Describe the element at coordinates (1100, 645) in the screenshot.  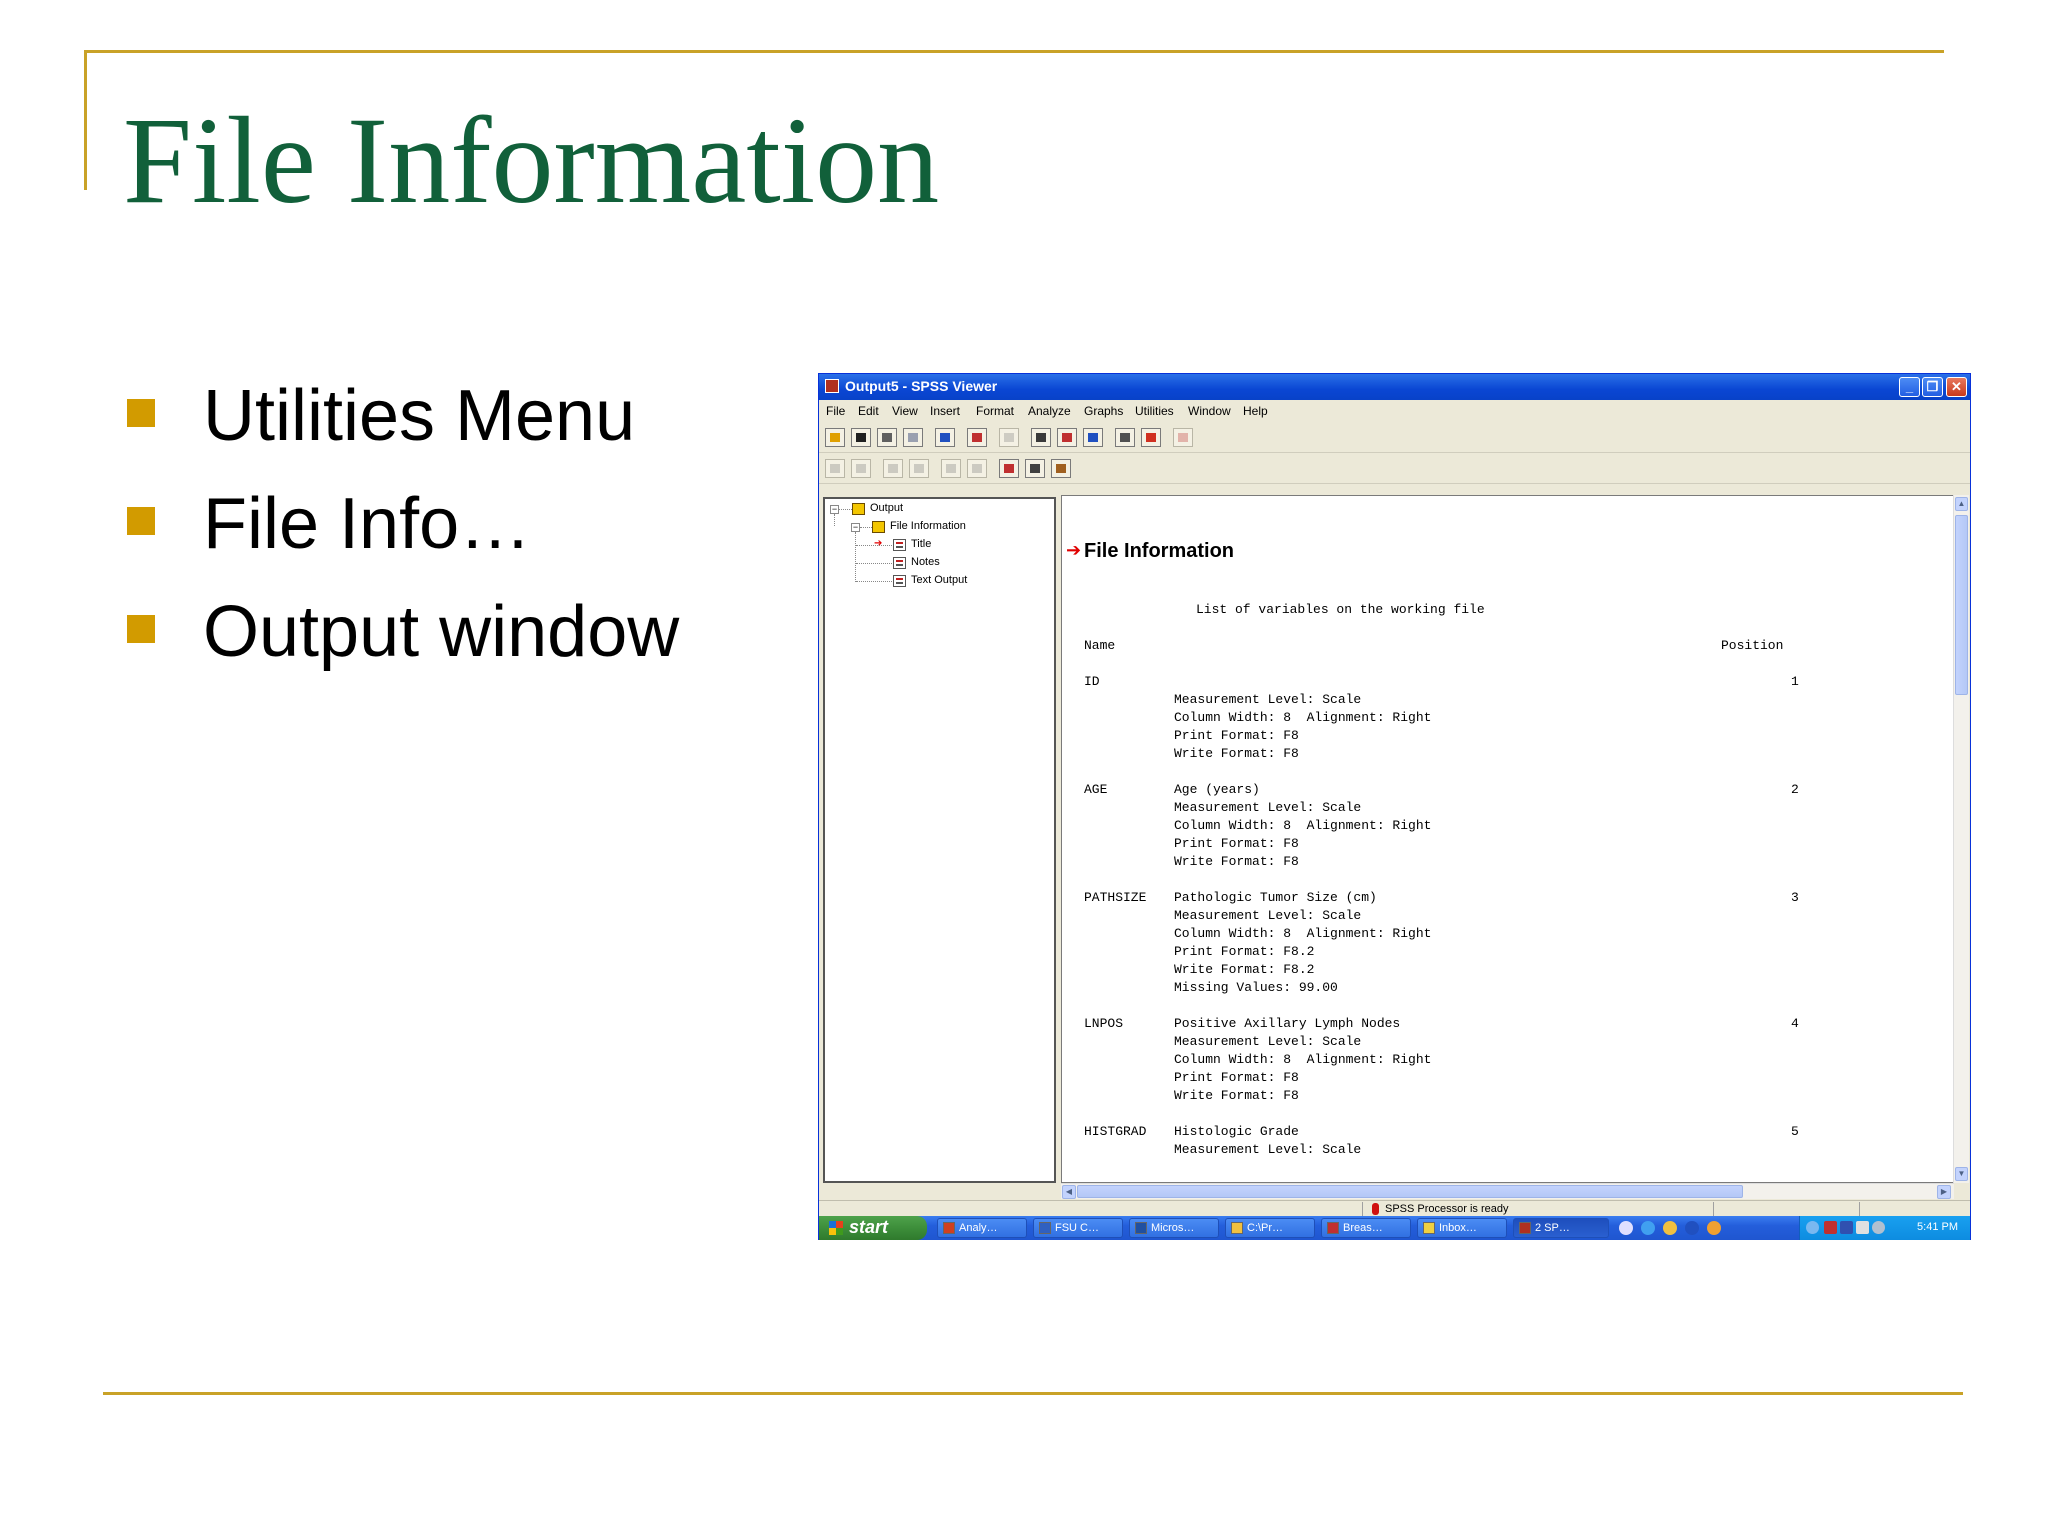
I see `column-header-name: Name` at that location.